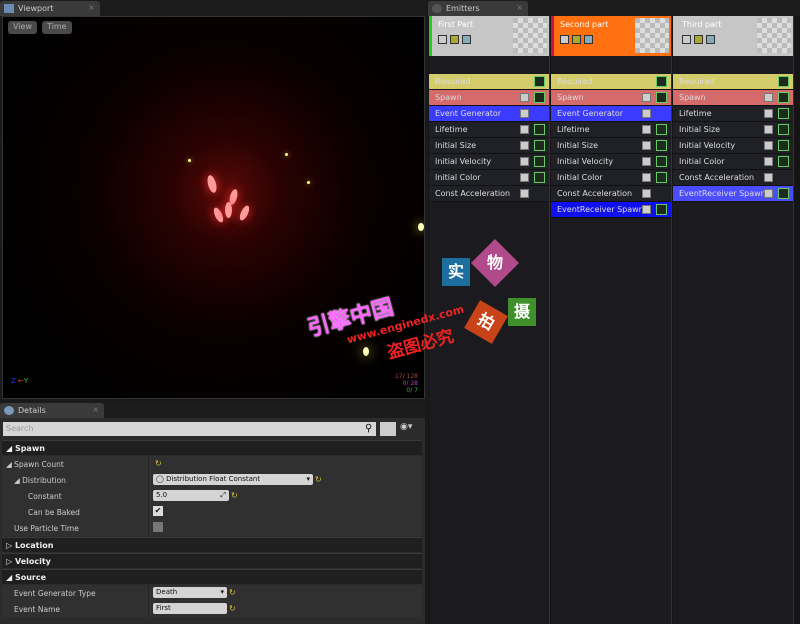 This screenshot has width=800, height=624. I want to click on distribution-dropdown: ◯ Distribution Float Constant ▾, so click(233, 479).